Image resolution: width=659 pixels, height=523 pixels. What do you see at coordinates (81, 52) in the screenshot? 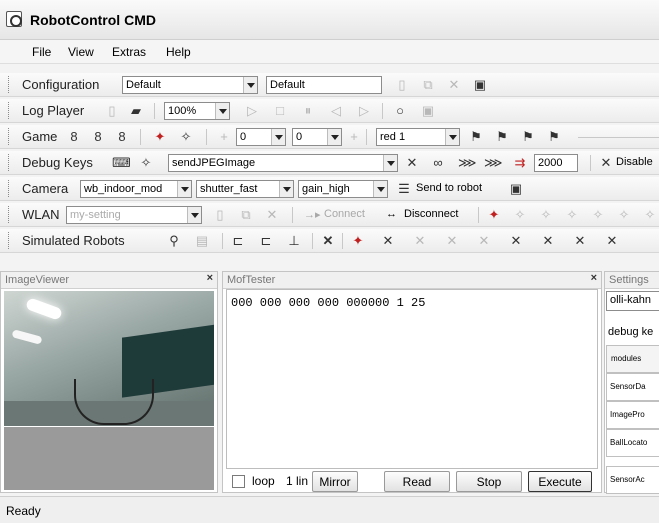
I see `menu-view: View` at bounding box center [81, 52].